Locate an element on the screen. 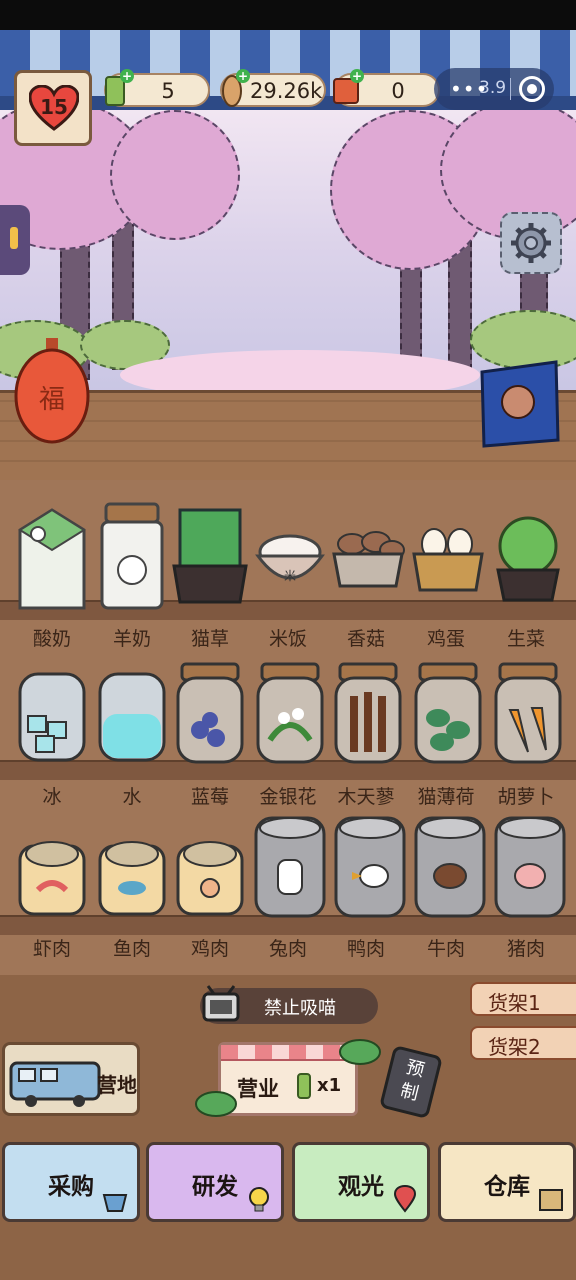  cat-grass-pot-icon is located at coordinates (210, 556).